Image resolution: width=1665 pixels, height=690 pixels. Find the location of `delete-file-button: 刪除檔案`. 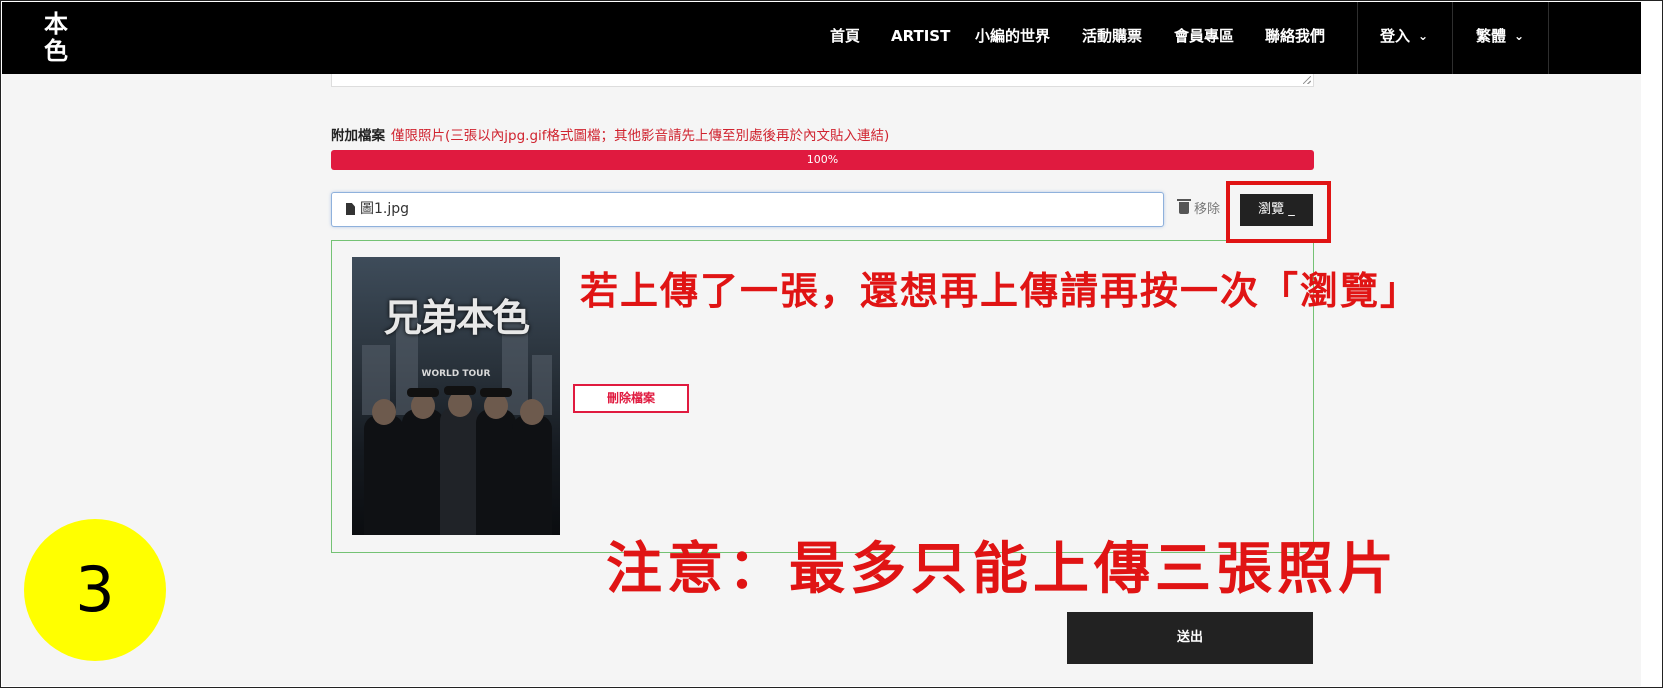

delete-file-button: 刪除檔案 is located at coordinates (631, 398).